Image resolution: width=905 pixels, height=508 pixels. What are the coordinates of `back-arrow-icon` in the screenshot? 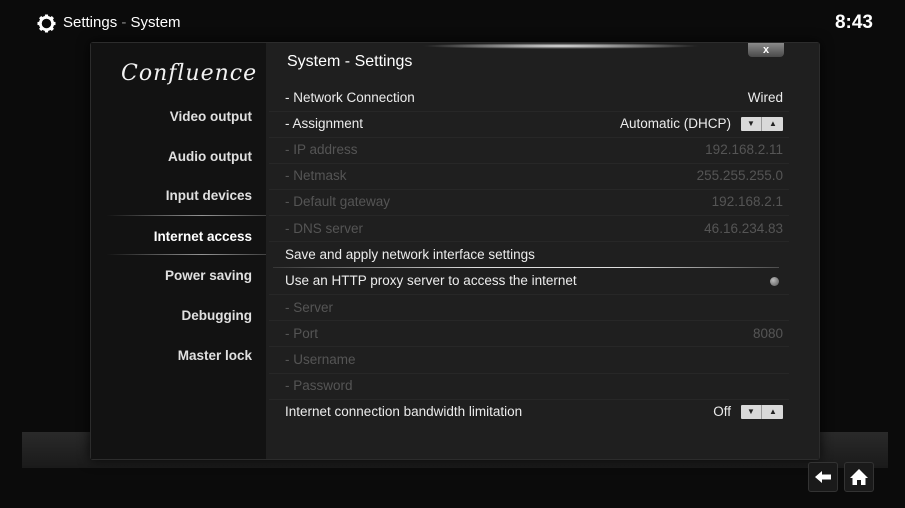 It's located at (823, 477).